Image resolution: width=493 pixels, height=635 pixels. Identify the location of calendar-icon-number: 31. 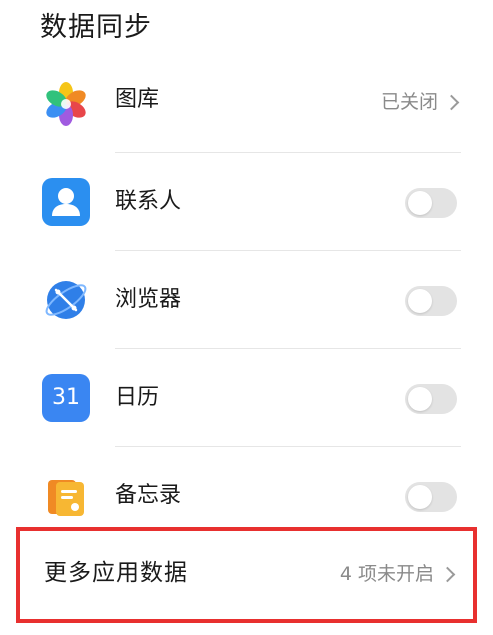
(66, 397).